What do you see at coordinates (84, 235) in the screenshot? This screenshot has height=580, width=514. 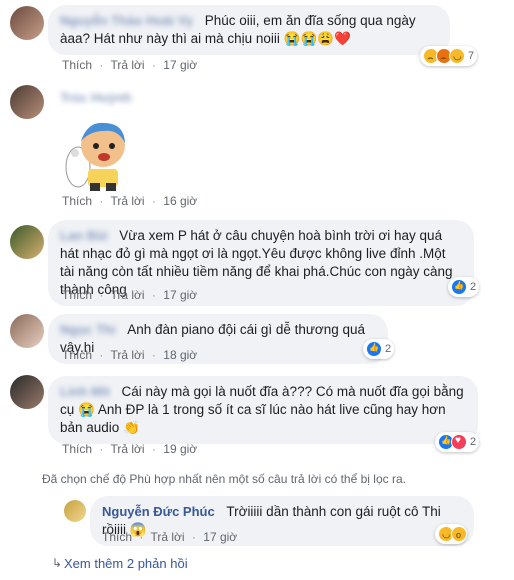 I see `commenter-name: Lan Bùi` at bounding box center [84, 235].